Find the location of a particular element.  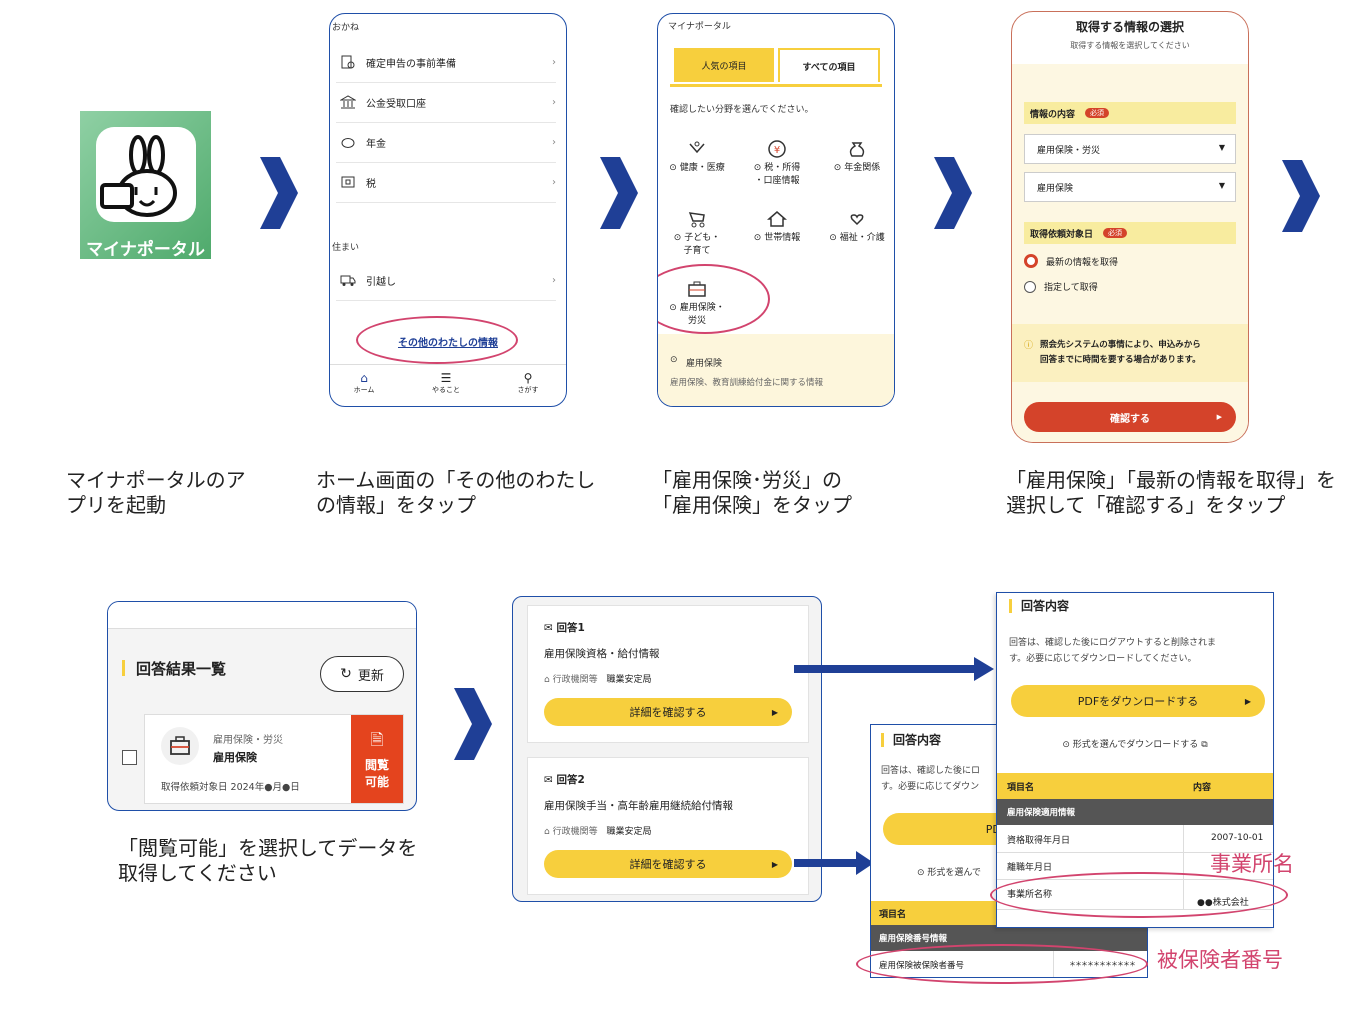

checkbox is located at coordinates (129, 757).